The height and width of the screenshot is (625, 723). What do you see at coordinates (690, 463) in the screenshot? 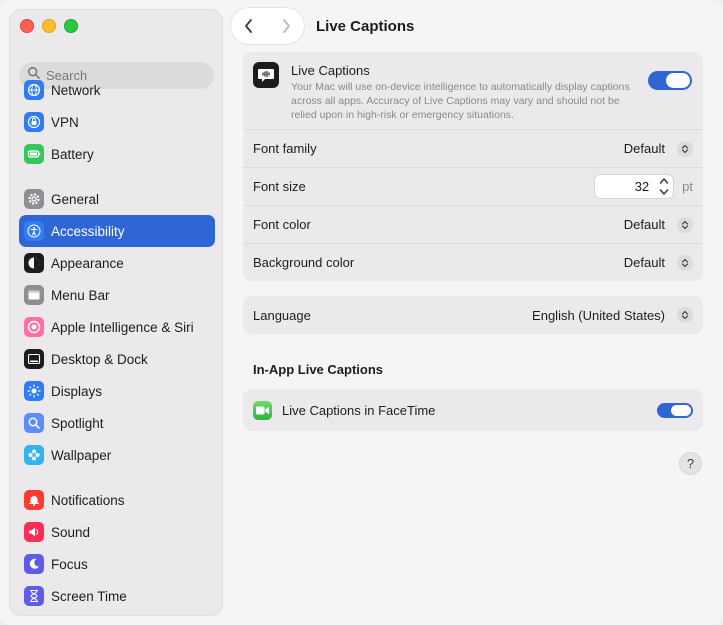
I see `help-button: ?` at bounding box center [690, 463].